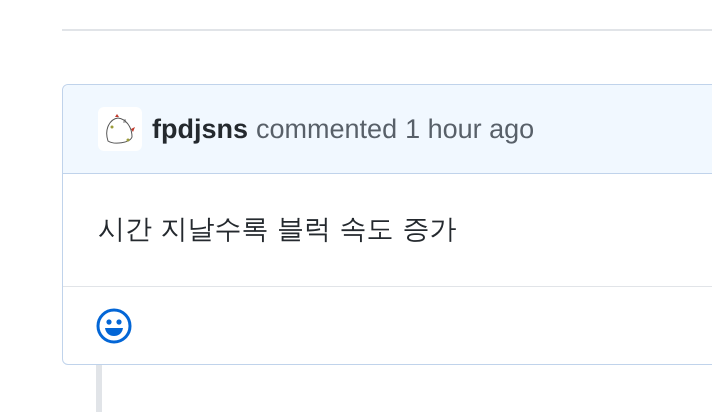 The height and width of the screenshot is (412, 712). What do you see at coordinates (114, 326) in the screenshot?
I see `smiley-icon` at bounding box center [114, 326].